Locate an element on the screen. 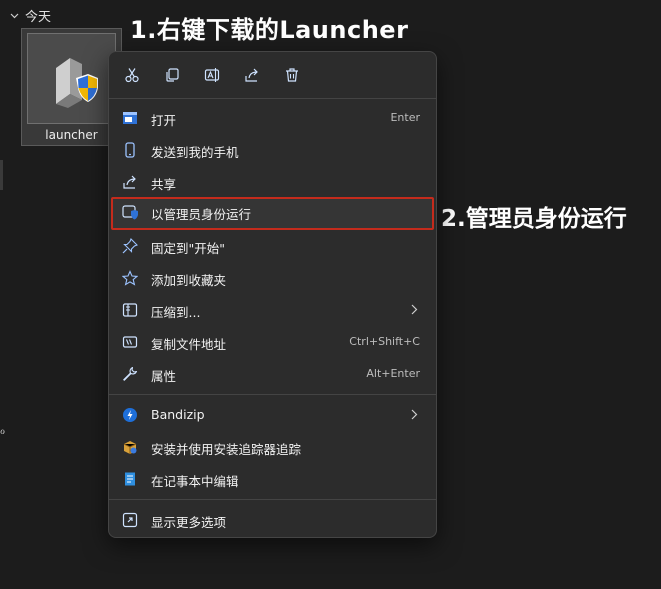  file-name: launcher is located at coordinates (71, 135).